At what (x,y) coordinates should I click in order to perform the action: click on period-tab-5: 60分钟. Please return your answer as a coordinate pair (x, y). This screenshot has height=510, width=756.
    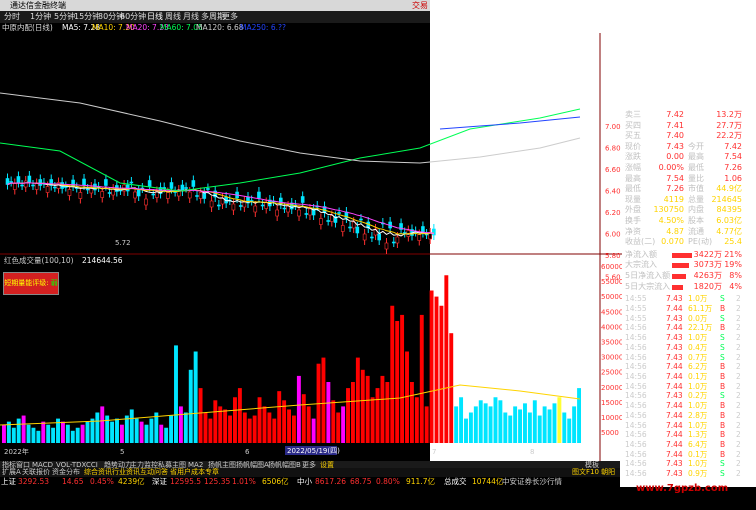
    Looking at the image, I should click on (133, 17).